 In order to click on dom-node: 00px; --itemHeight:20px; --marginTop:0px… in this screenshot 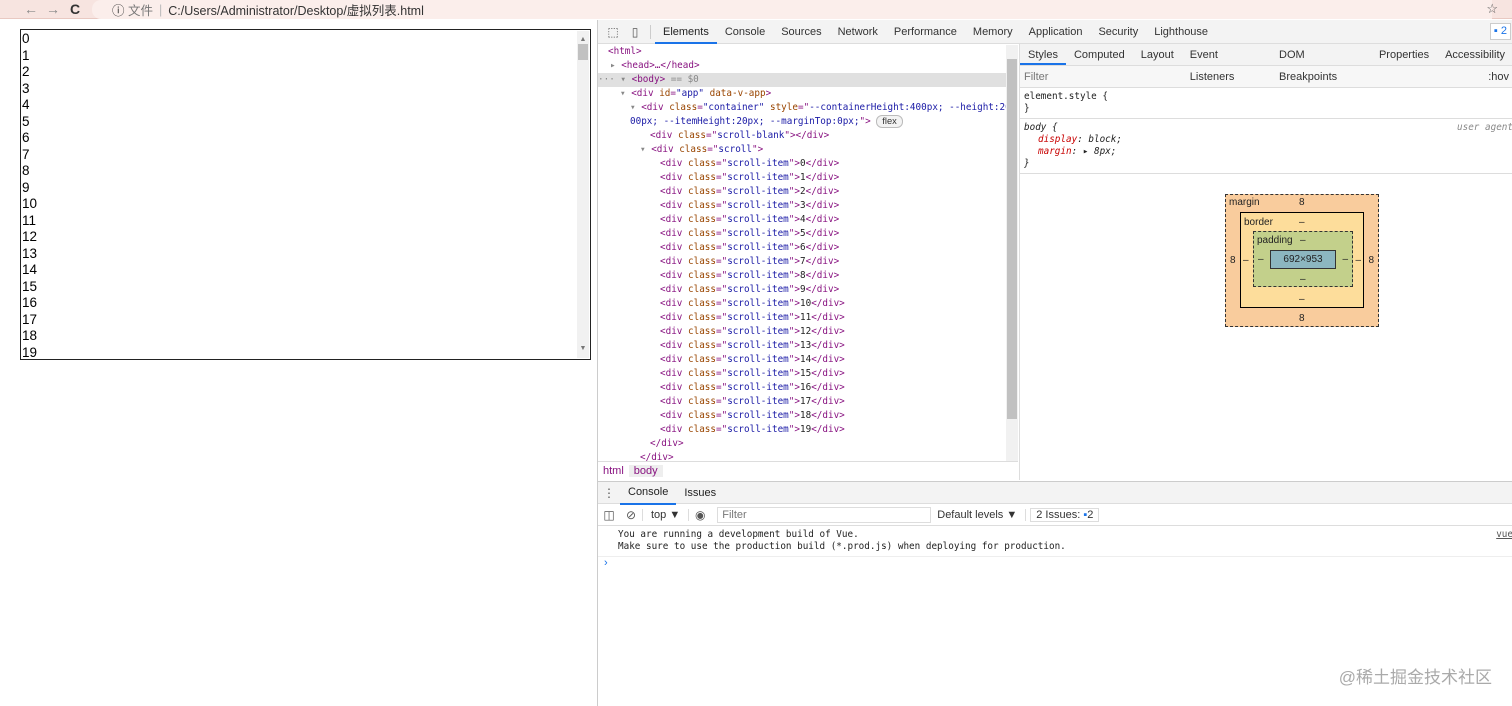, I will do `click(808, 122)`.